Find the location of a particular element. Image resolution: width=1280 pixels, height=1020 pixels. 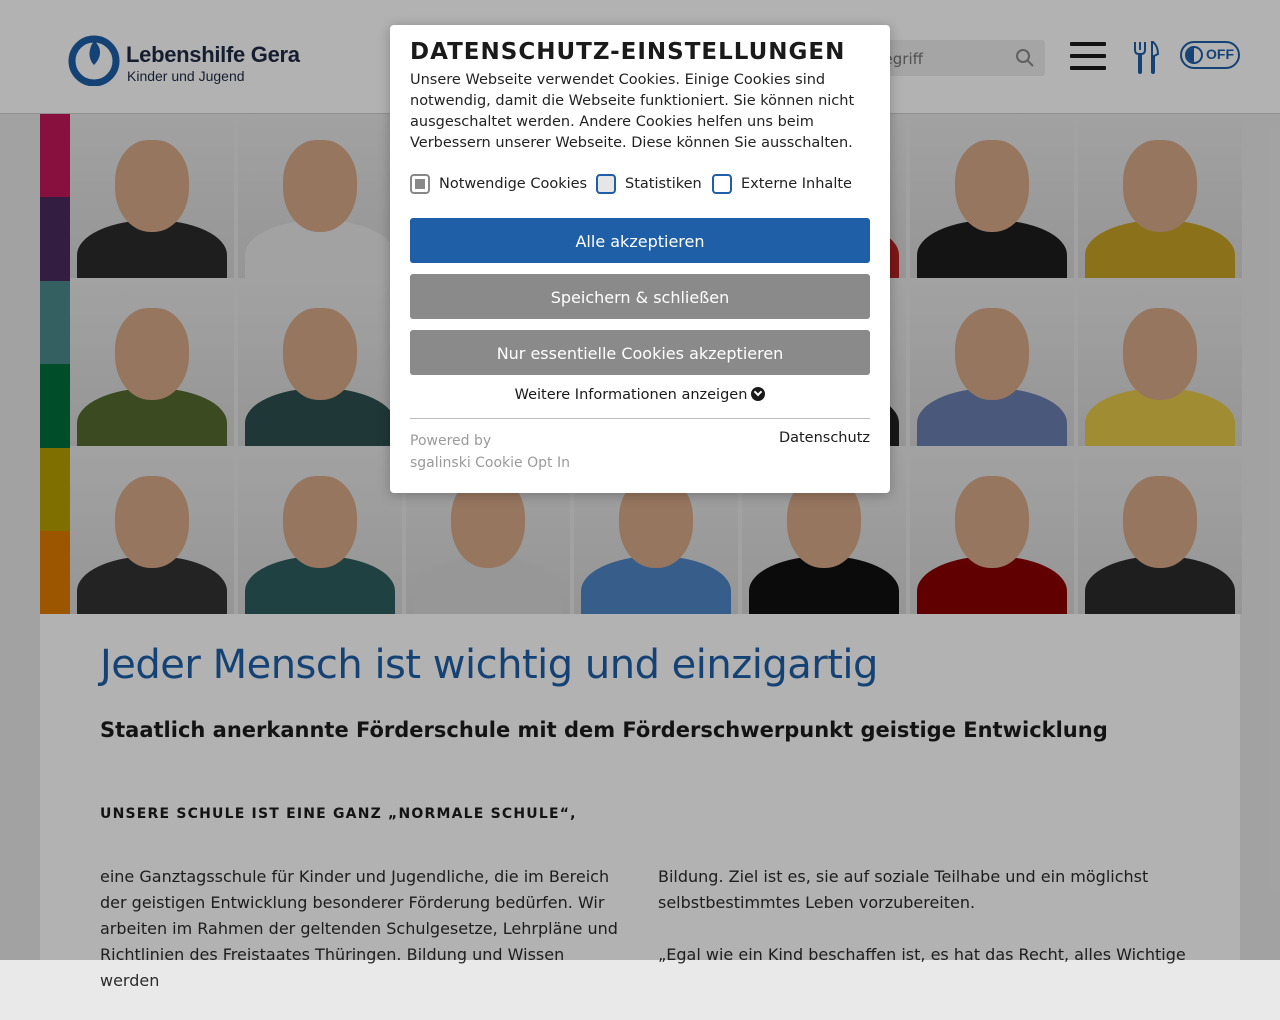

powered-by: Powered by sgalinski Cookie Opt In is located at coordinates (490, 452).